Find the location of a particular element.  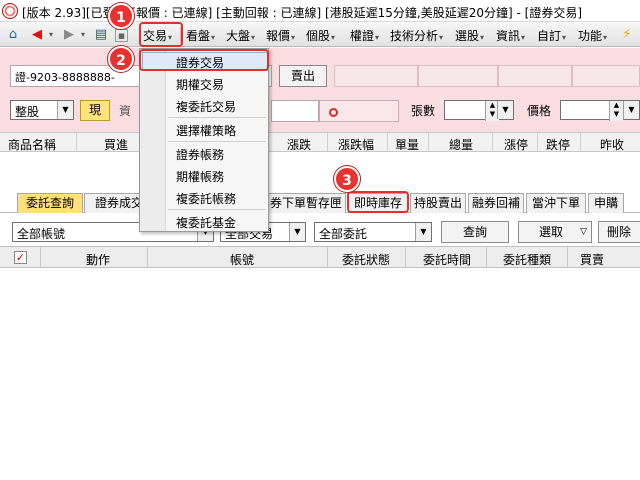

lightning-icon: ⚡ is located at coordinates (627, 35).